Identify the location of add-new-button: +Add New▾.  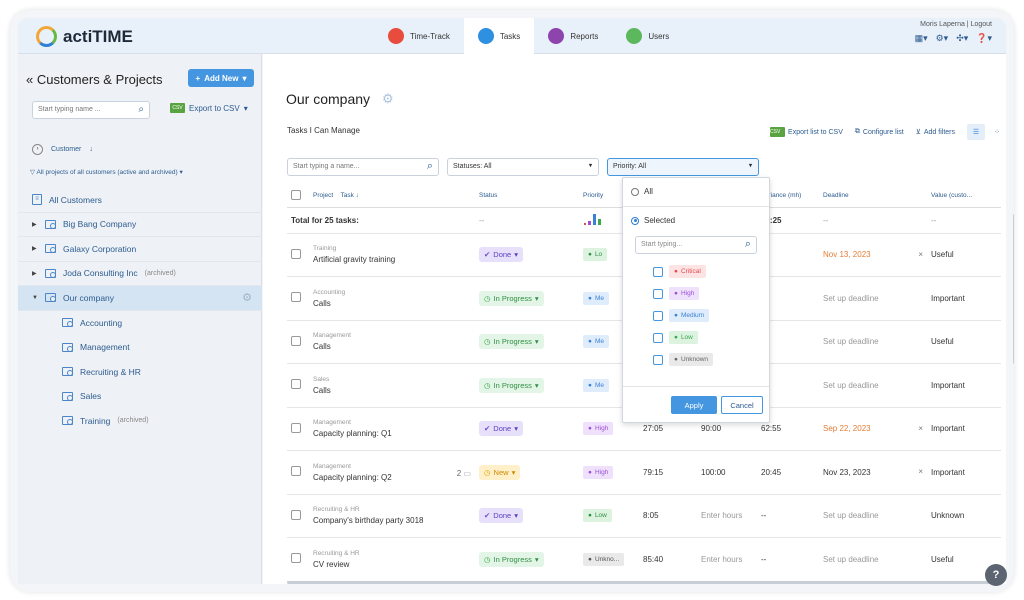
(221, 78).